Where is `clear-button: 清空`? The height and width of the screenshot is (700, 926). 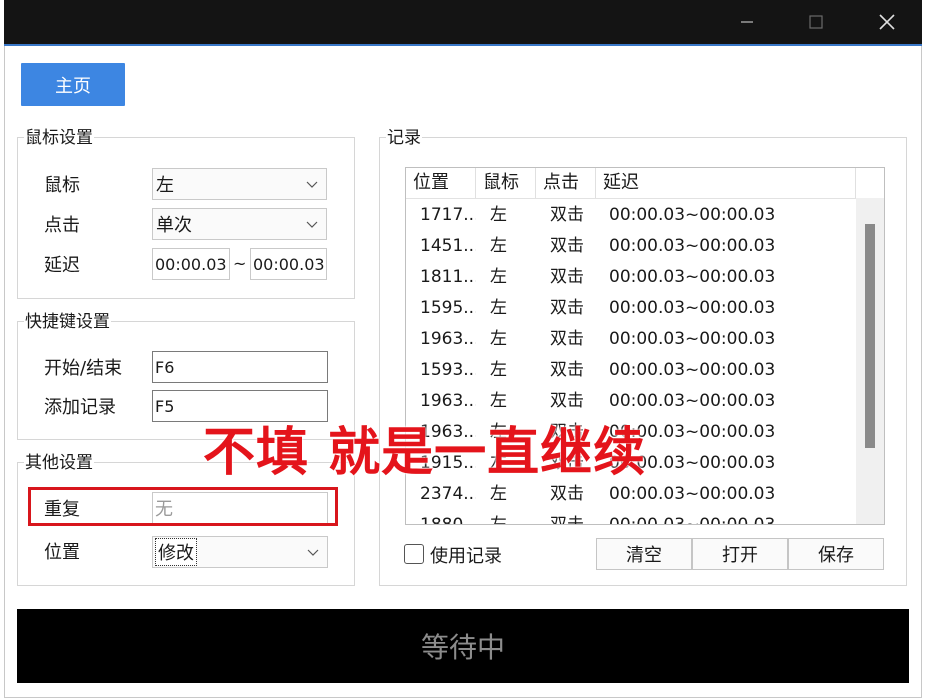 clear-button: 清空 is located at coordinates (644, 554).